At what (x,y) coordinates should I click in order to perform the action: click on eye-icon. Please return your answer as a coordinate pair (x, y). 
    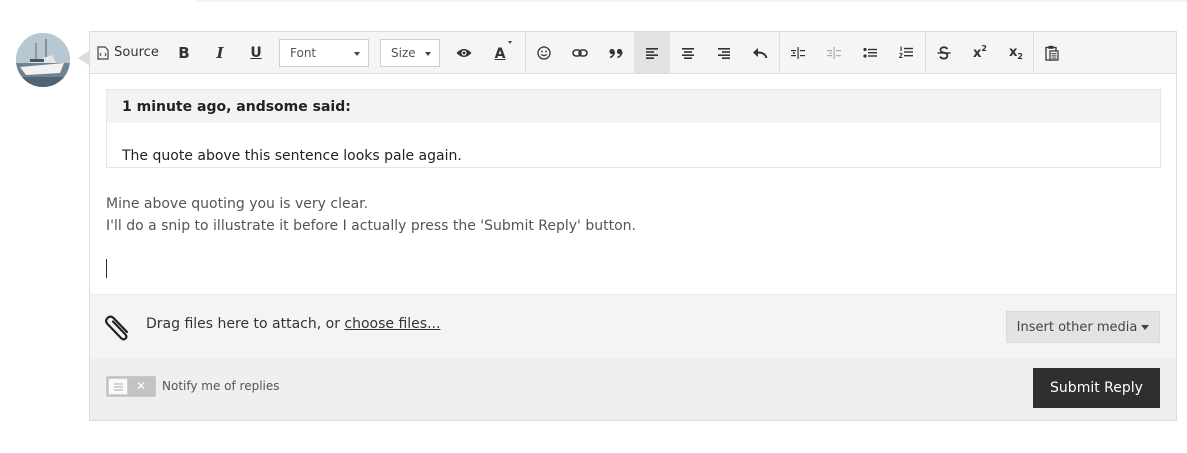
    Looking at the image, I should click on (464, 52).